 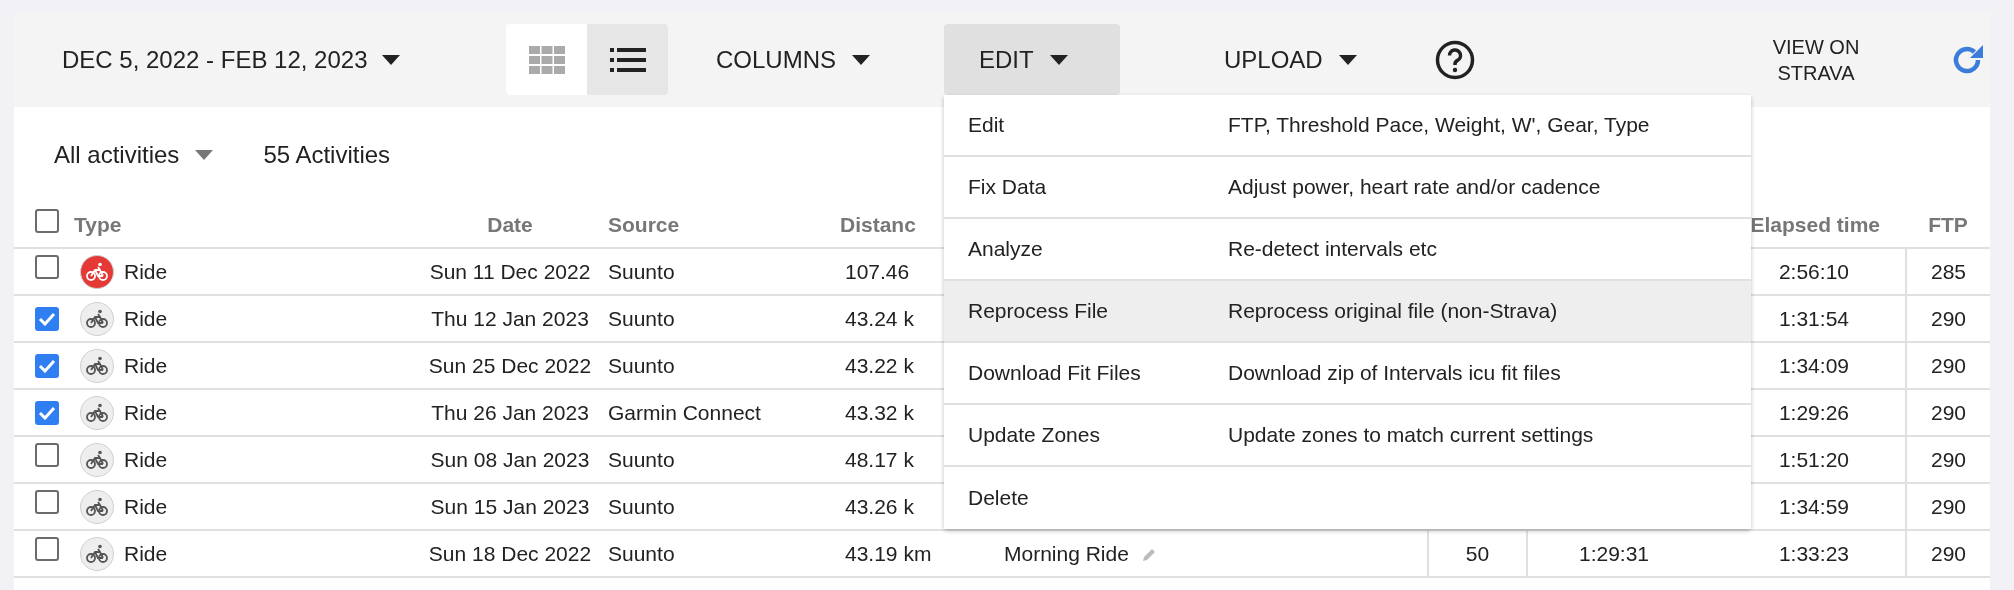 I want to click on help-icon, so click(x=1455, y=59).